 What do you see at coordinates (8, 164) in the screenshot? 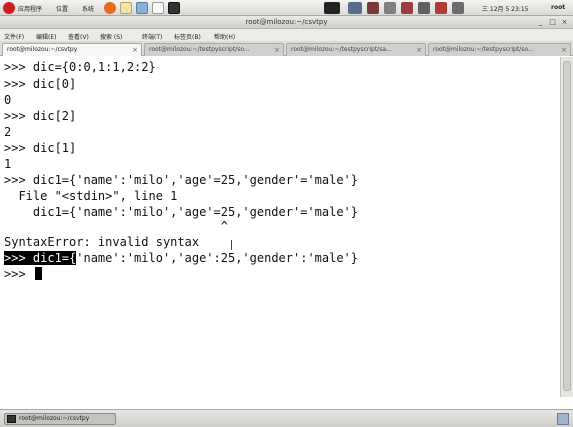
I see `terminal-line: 1` at bounding box center [8, 164].